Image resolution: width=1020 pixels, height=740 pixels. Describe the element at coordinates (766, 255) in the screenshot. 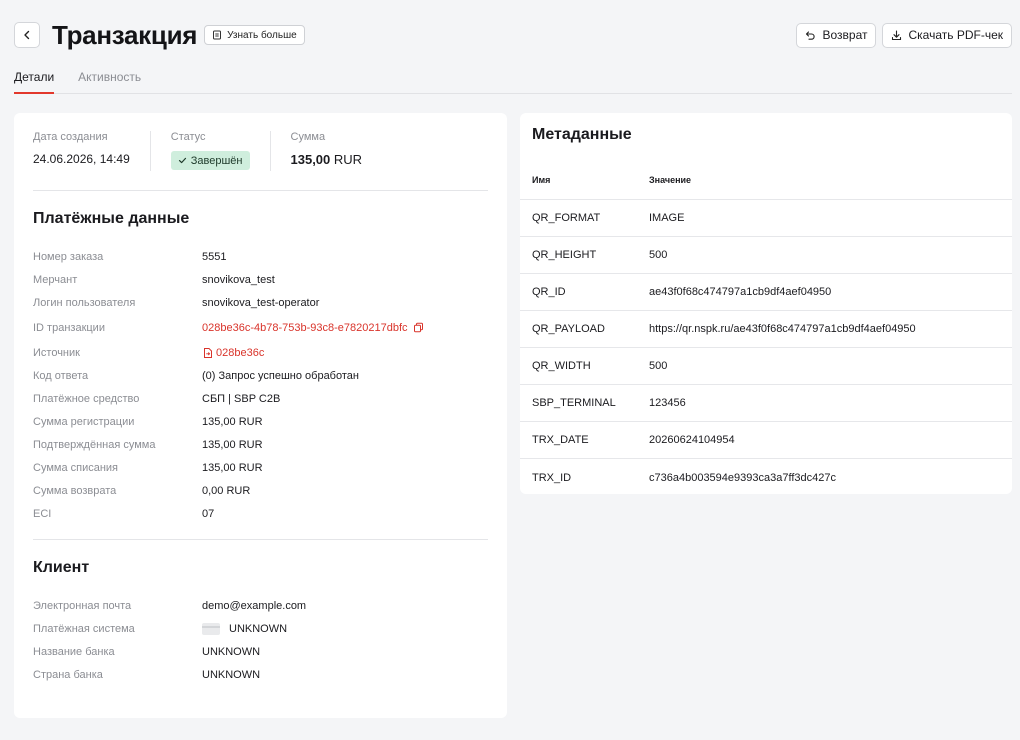

I see `table-row: QR_HEIGHT 500` at that location.